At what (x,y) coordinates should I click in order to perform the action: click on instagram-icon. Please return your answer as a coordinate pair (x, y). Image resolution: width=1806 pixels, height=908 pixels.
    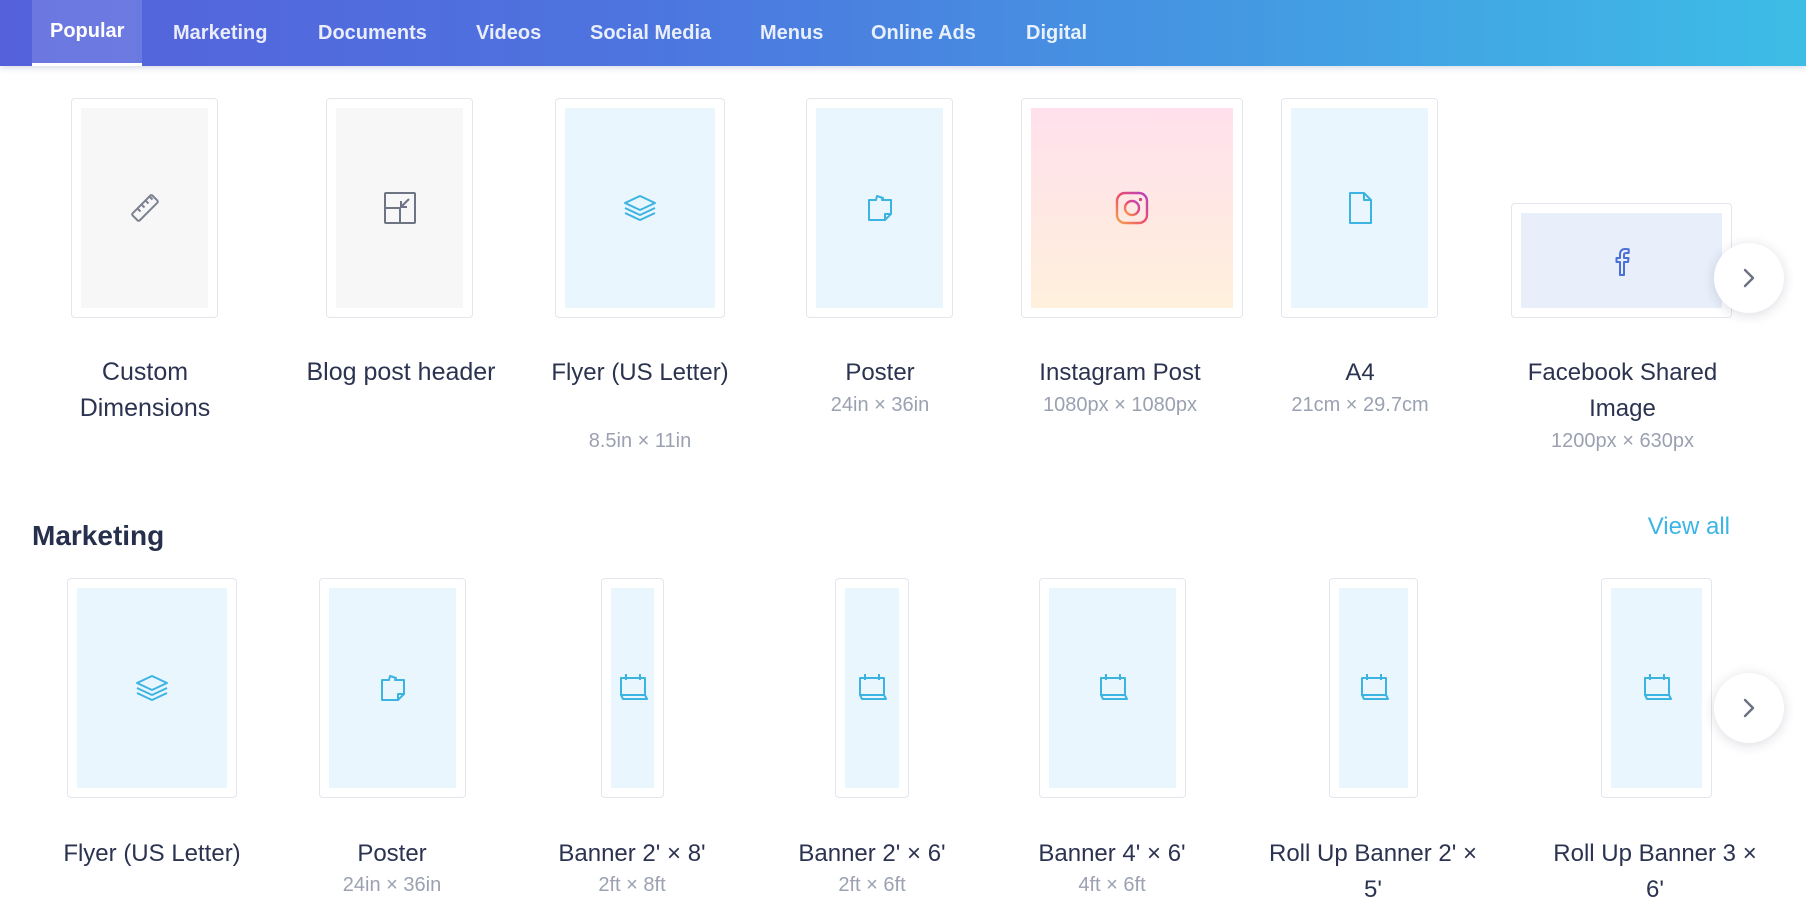
    Looking at the image, I should click on (1132, 208).